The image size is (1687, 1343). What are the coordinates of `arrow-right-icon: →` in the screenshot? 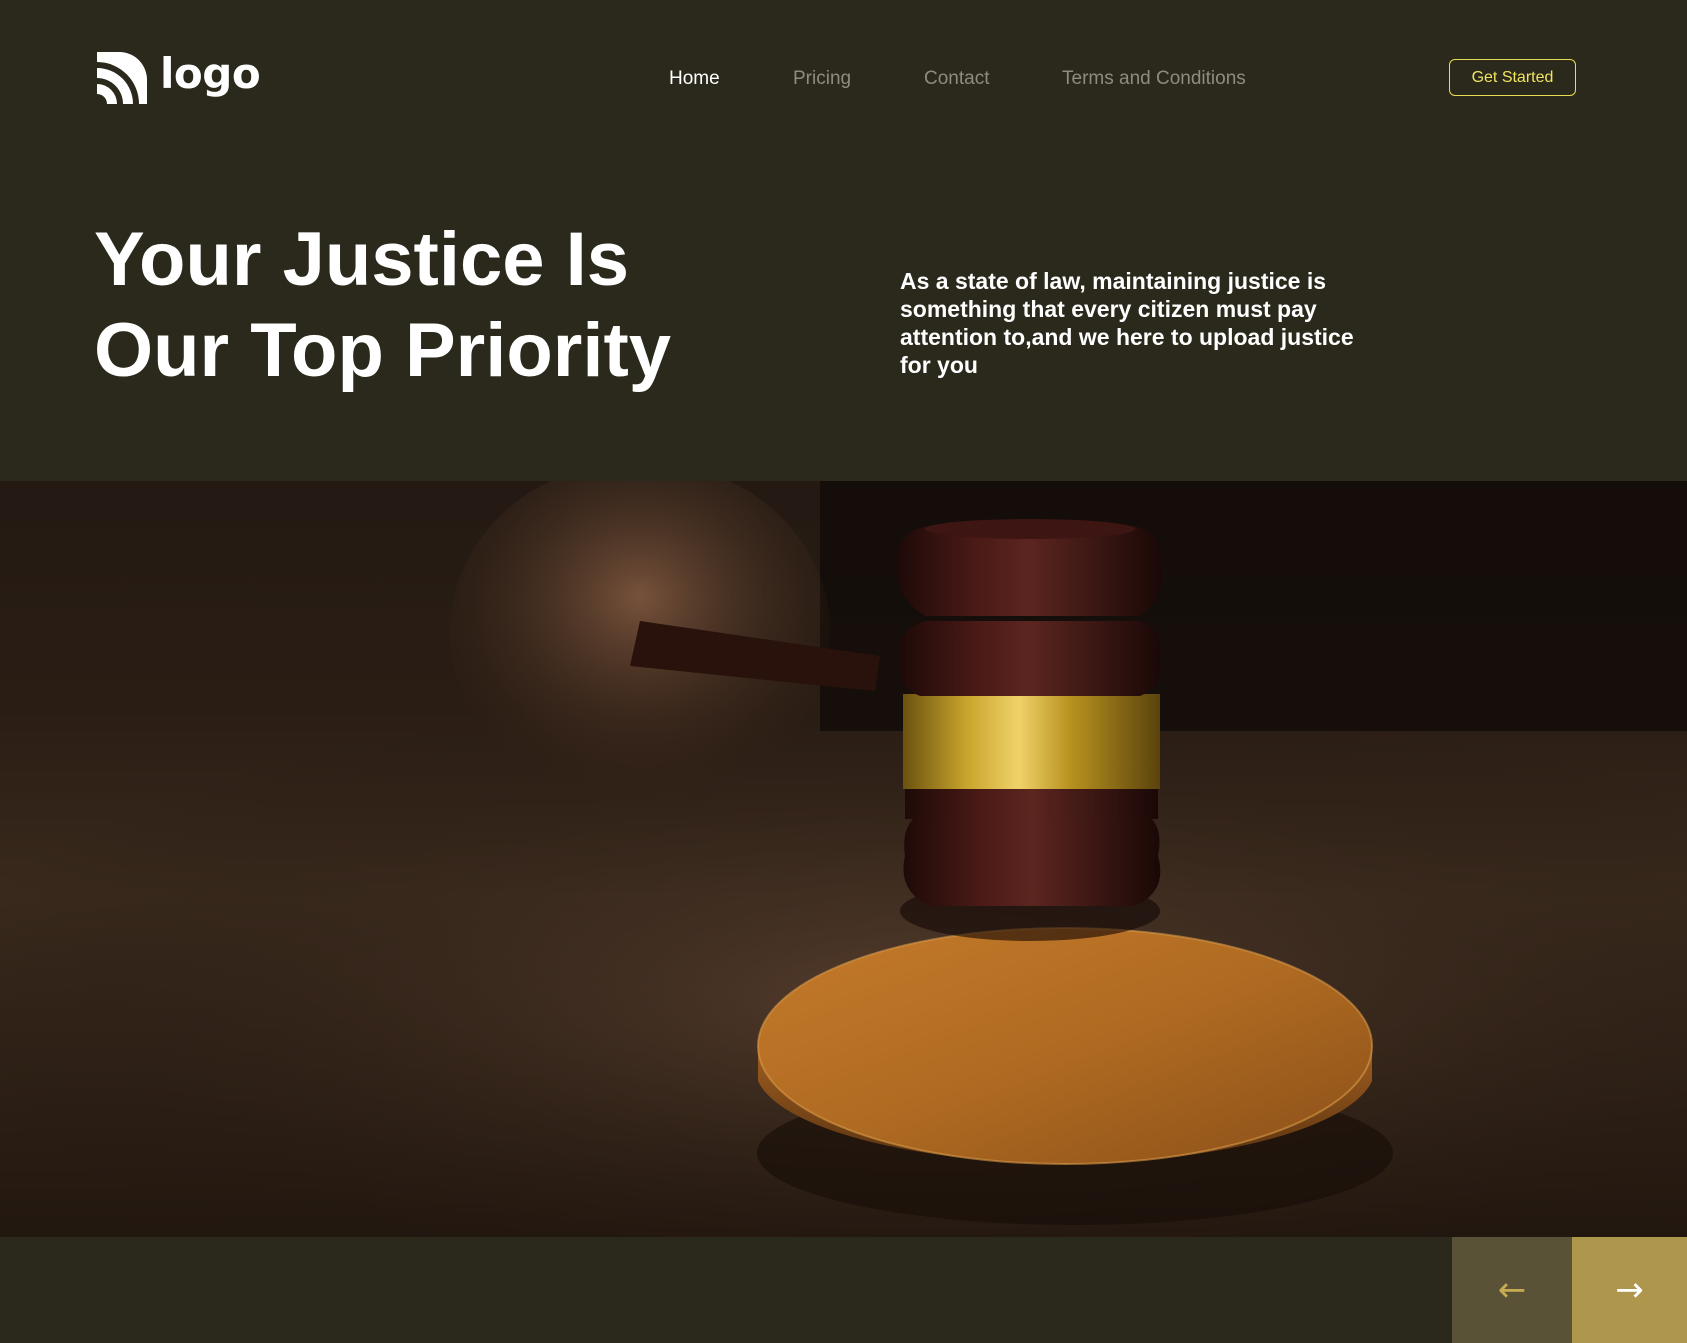 It's located at (1629, 1290).